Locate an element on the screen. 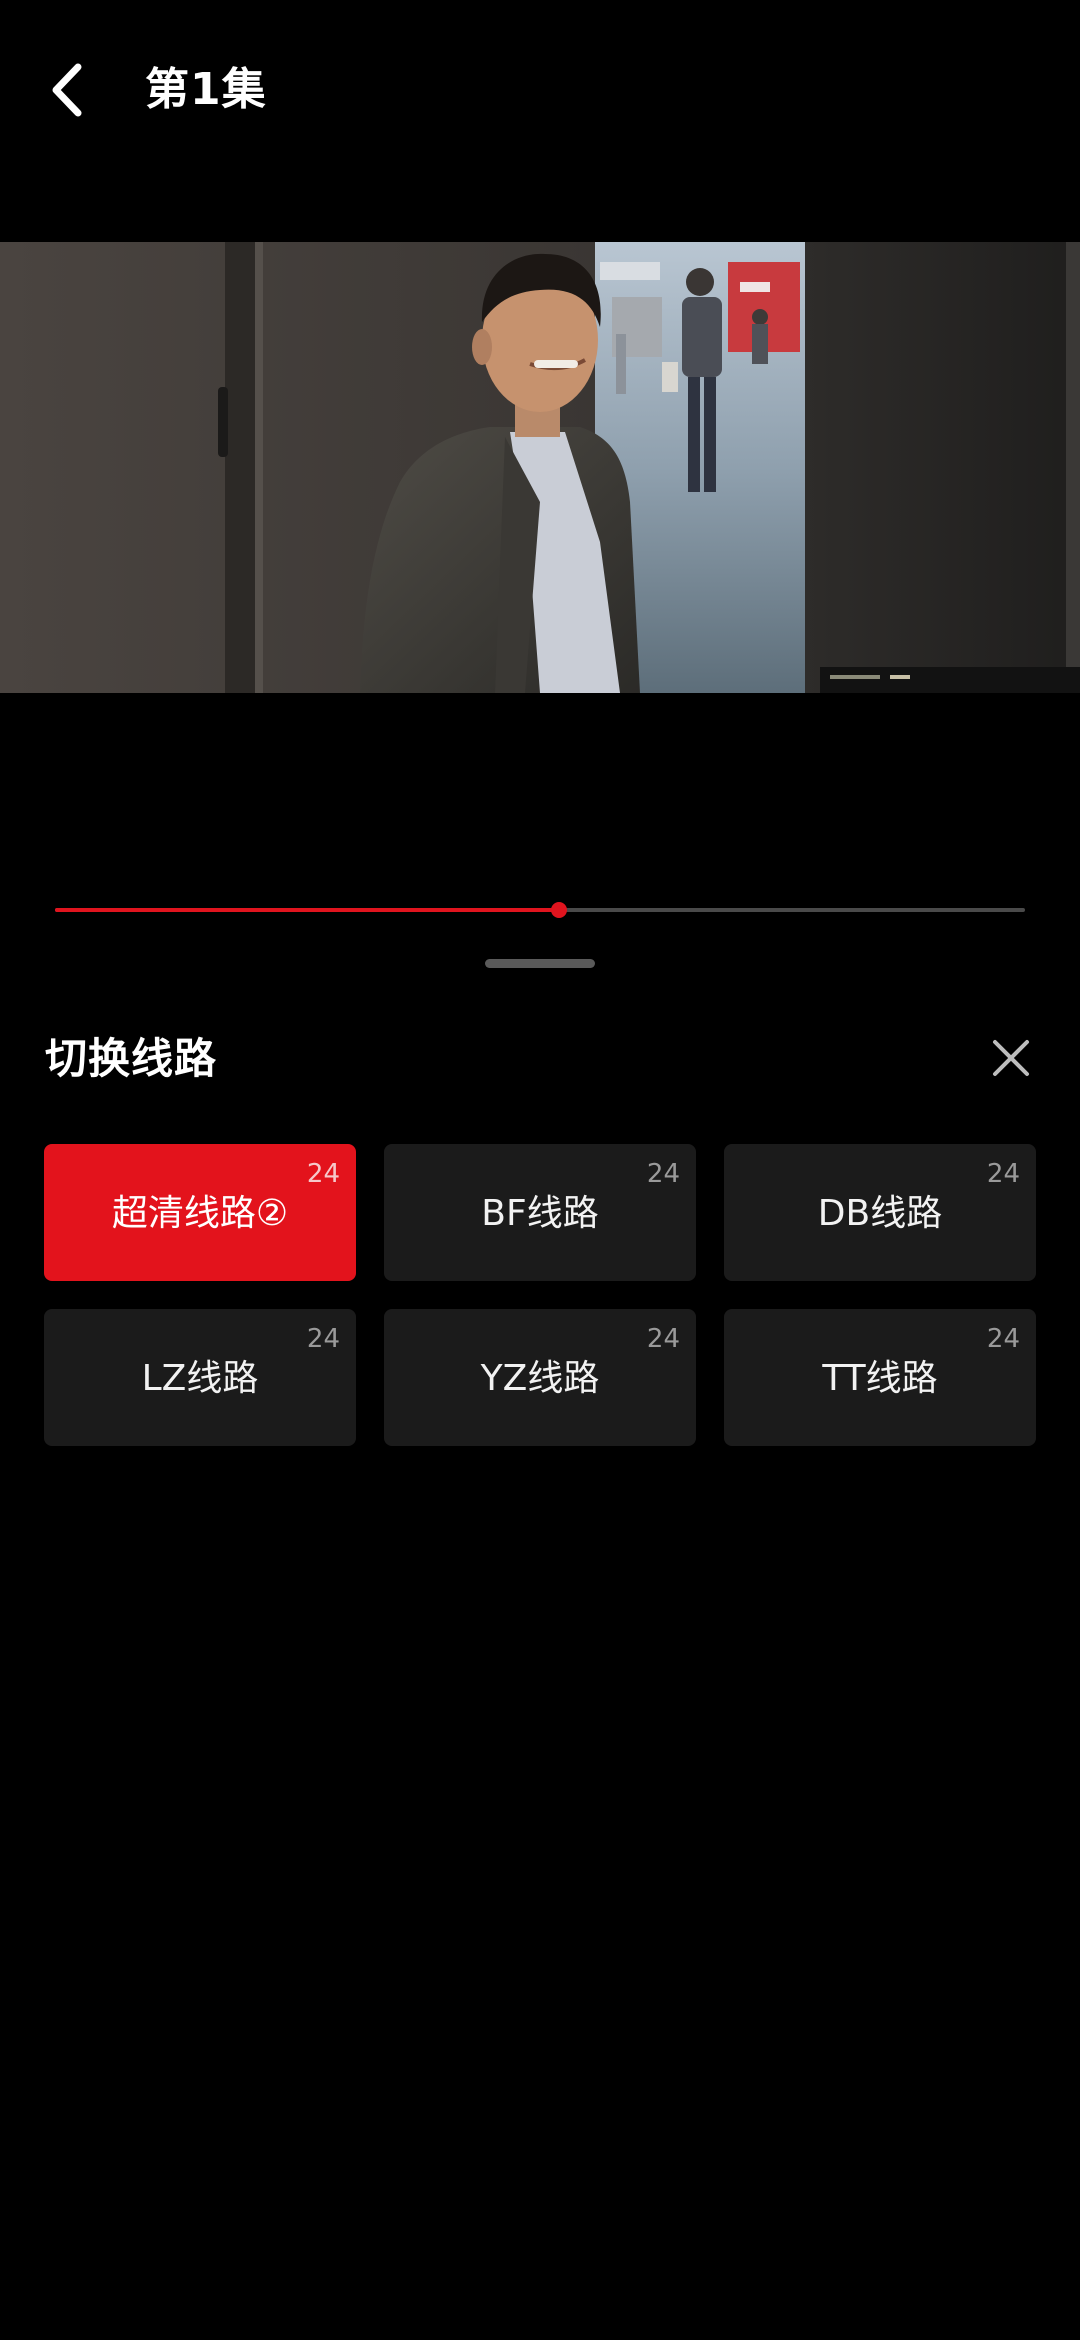 The height and width of the screenshot is (2340, 1080). route-option: YZ线路 24 is located at coordinates (540, 1377).